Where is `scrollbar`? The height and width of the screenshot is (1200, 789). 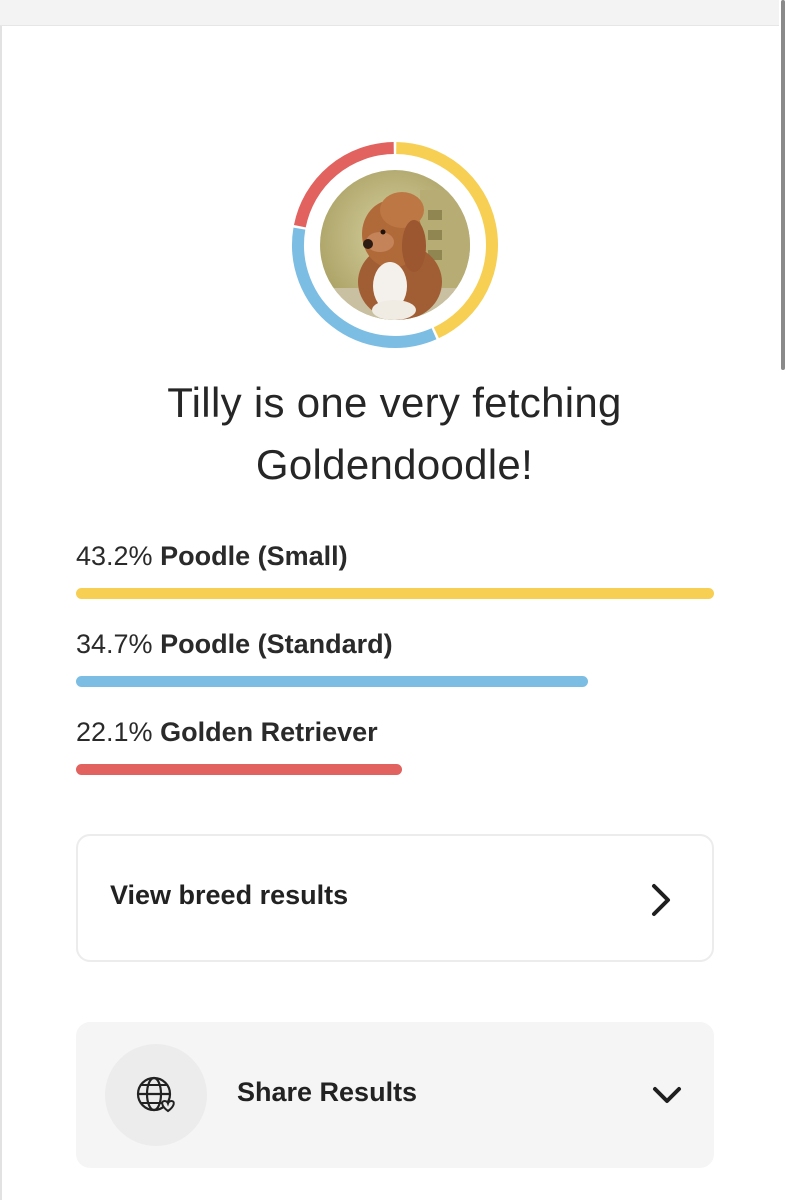 scrollbar is located at coordinates (784, 600).